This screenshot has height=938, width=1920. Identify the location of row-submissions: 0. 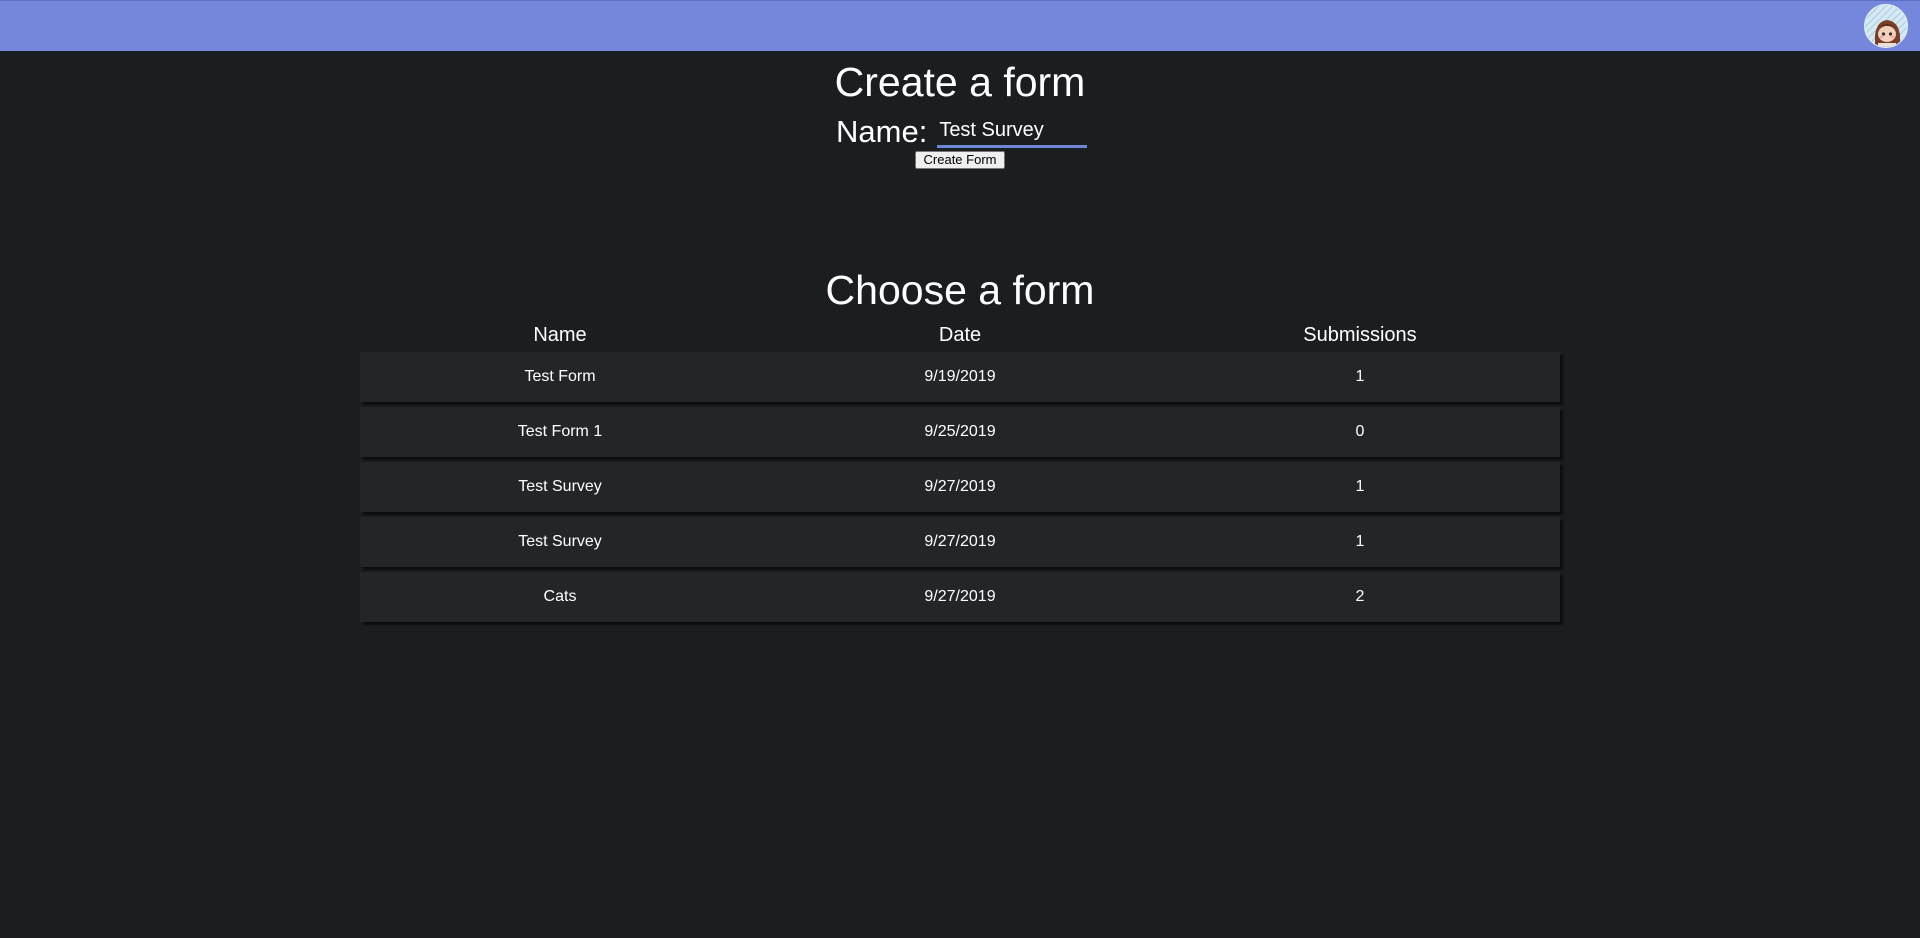
(1360, 431).